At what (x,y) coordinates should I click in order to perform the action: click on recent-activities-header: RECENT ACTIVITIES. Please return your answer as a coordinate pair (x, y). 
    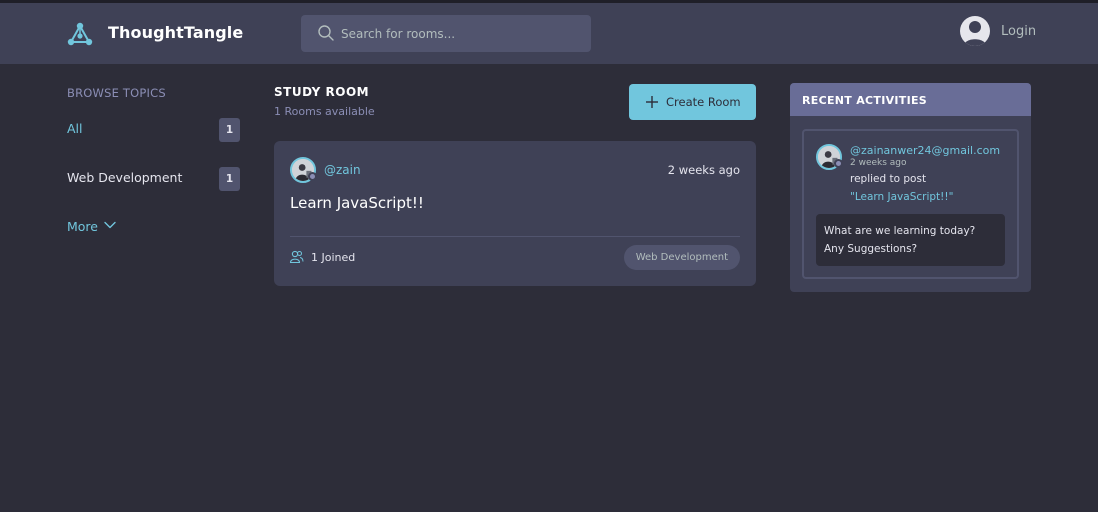
    Looking at the image, I should click on (910, 99).